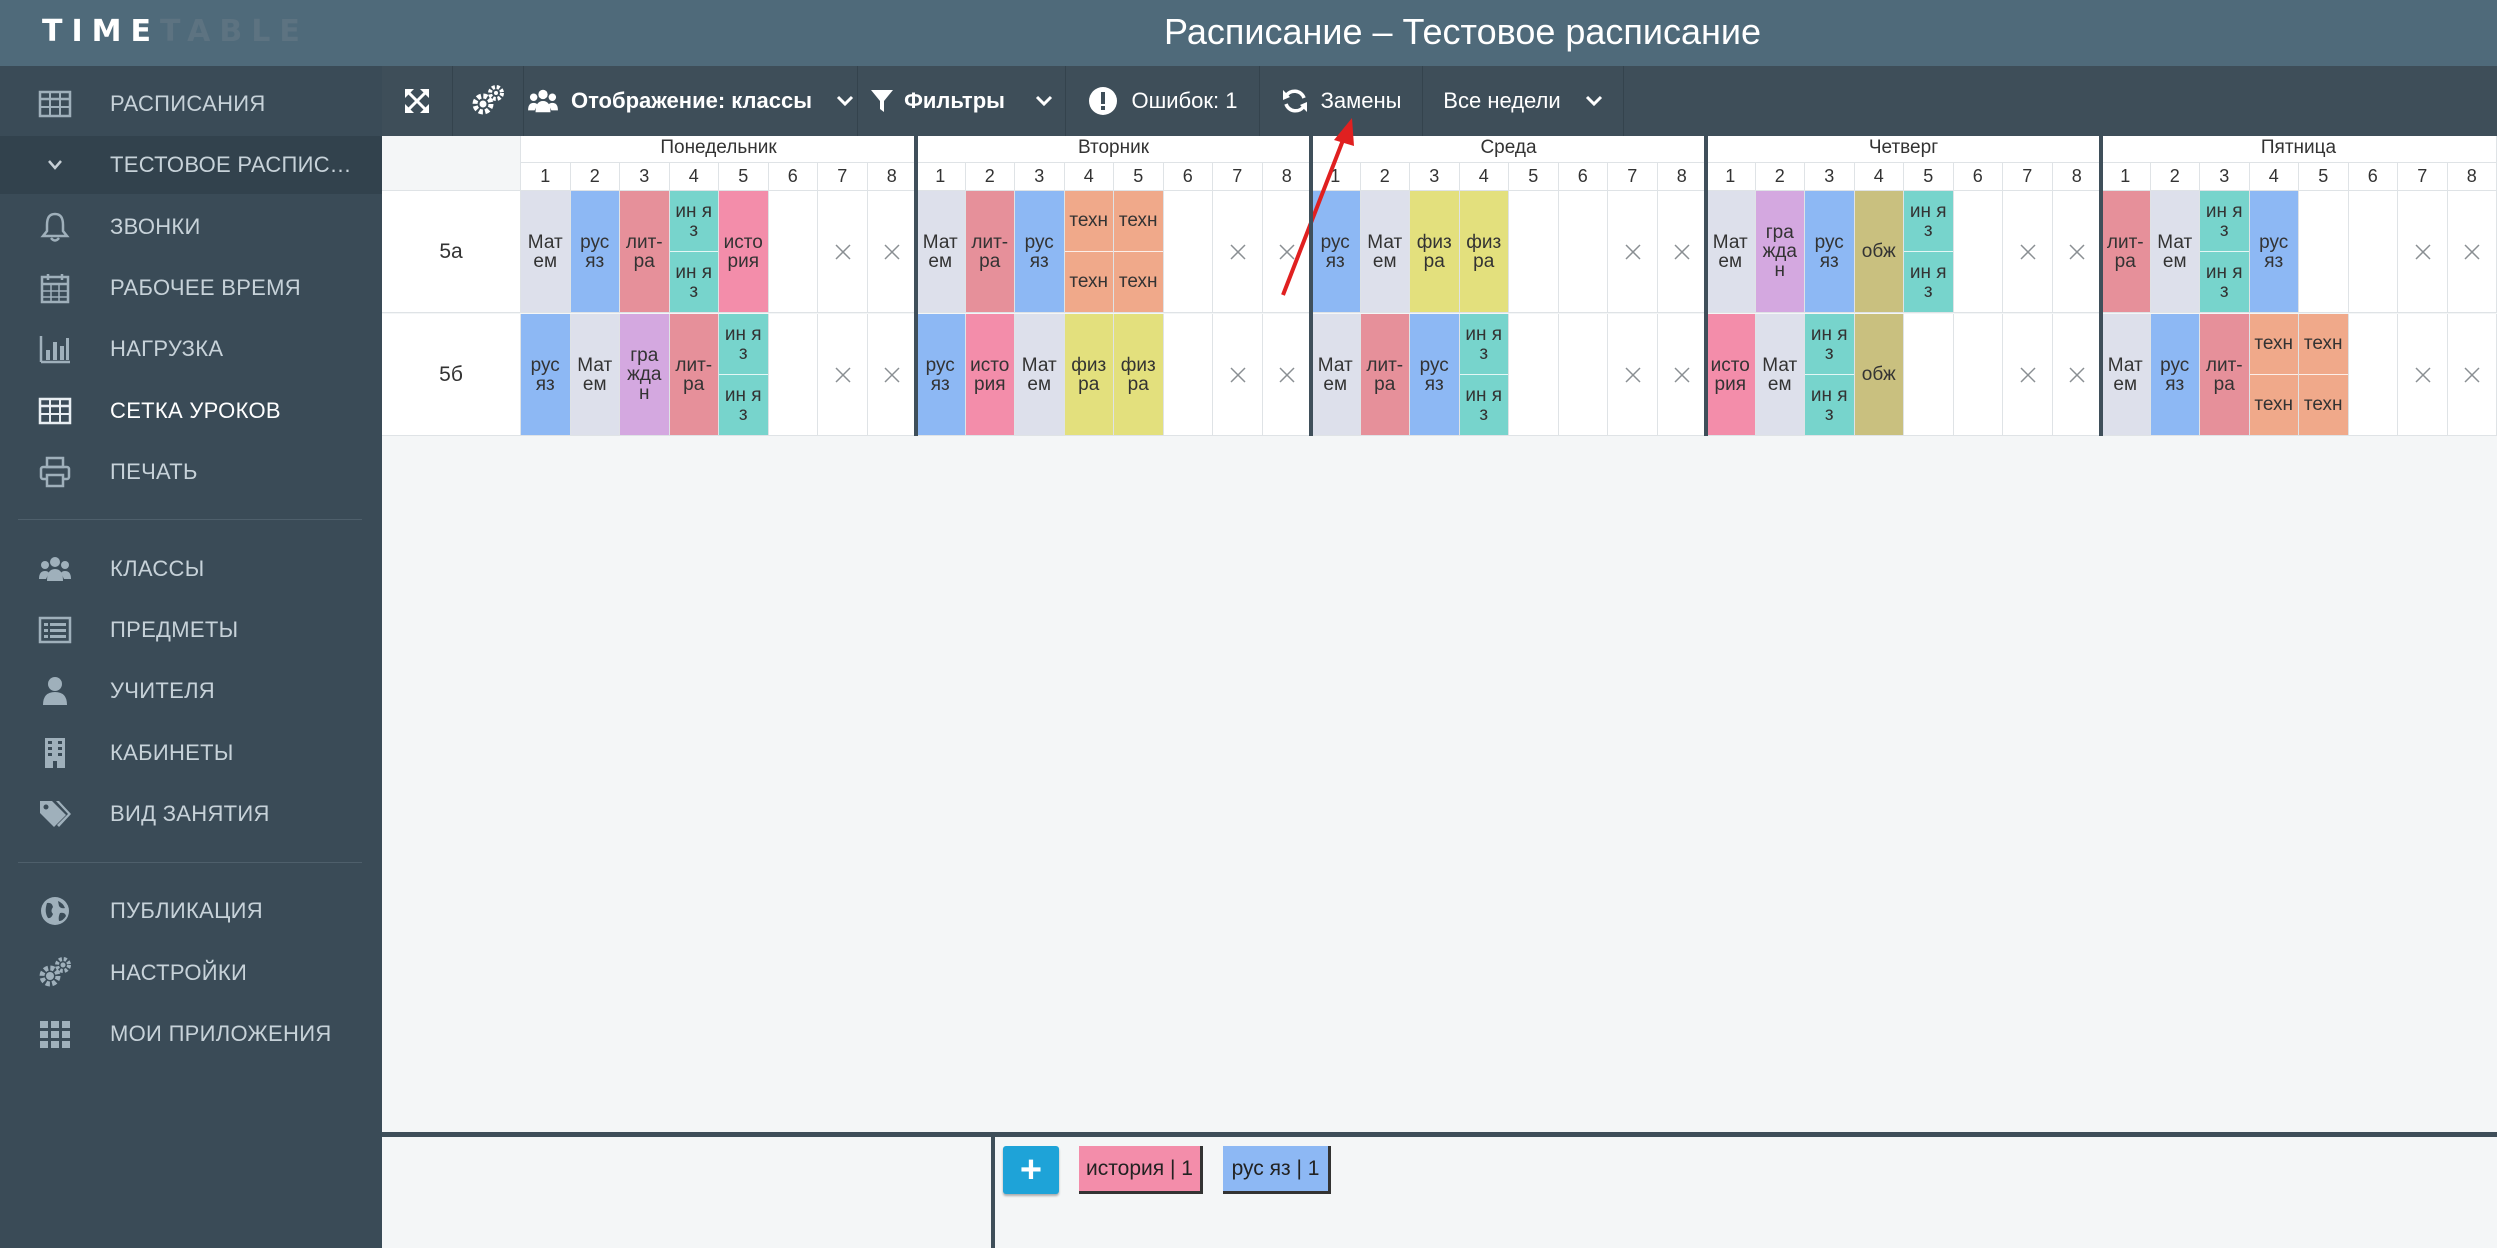  I want to click on filters-dropdown: Фильтры, so click(962, 101).